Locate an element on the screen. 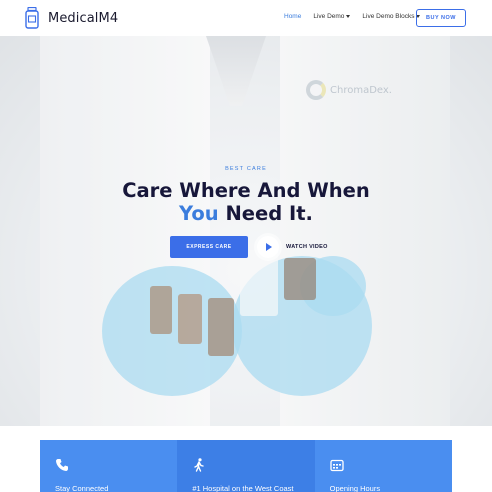 This screenshot has width=492, height=492. feature-label: Stay Connected is located at coordinates (82, 488).